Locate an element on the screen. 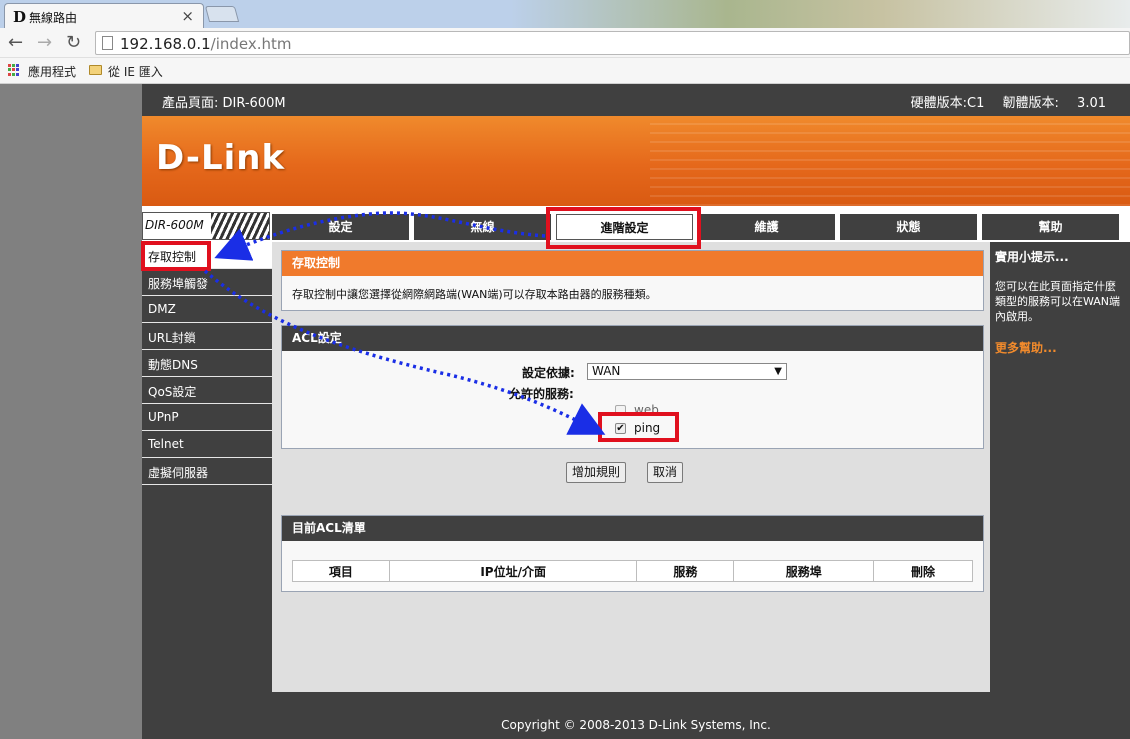  acl-list-body: 項目 IP位址/介面 服務 服務埠 刪除 is located at coordinates (632, 566).